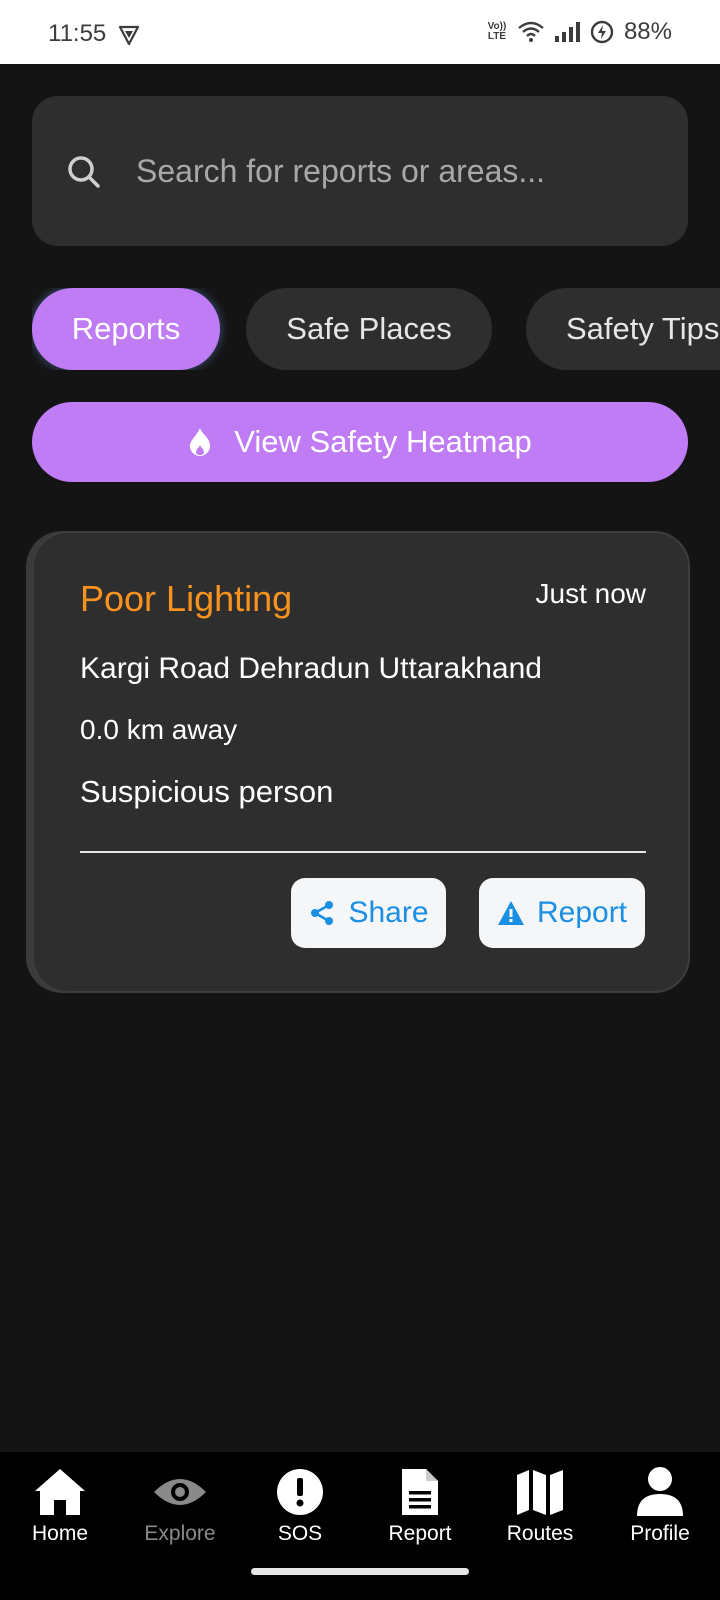  Describe the element at coordinates (77, 33) in the screenshot. I see `status-time: 11:55` at that location.